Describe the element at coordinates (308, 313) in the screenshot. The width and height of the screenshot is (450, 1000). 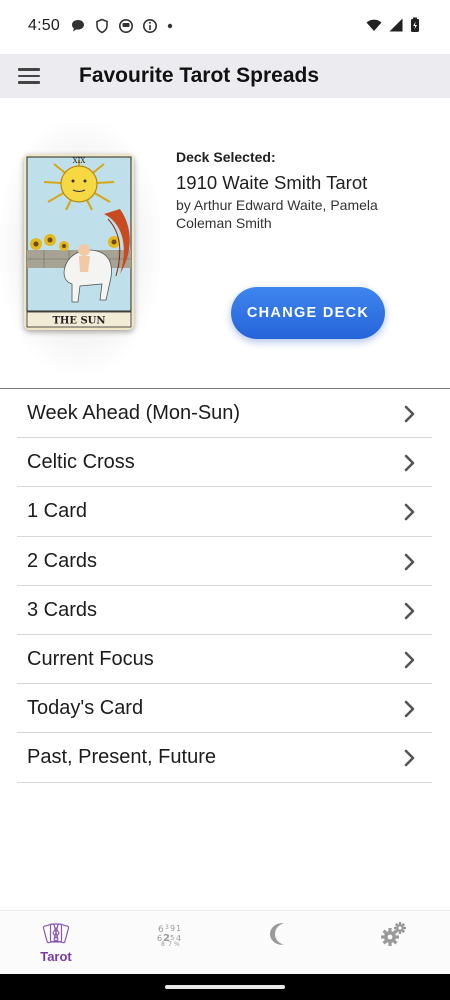
I see `change-deck-button: CHANGE DECK` at that location.